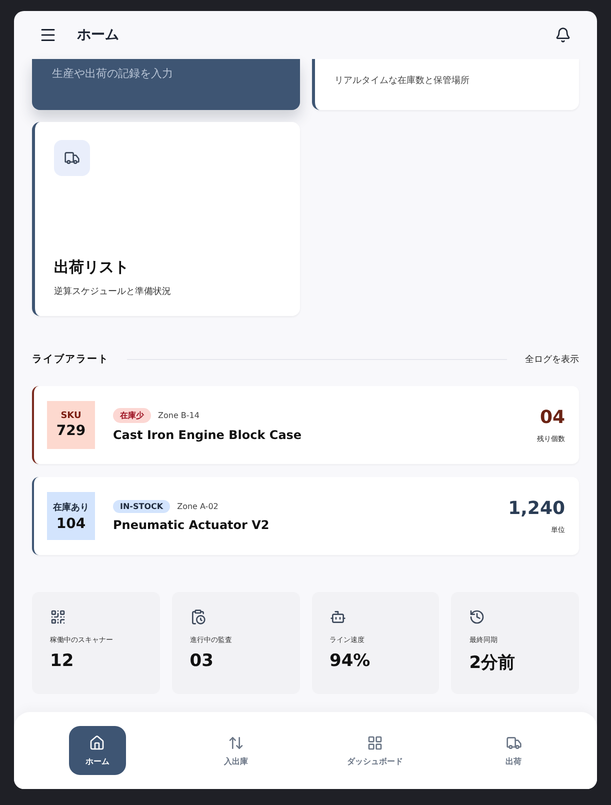  Describe the element at coordinates (71, 416) in the screenshot. I see `sku-label: SKU` at that location.